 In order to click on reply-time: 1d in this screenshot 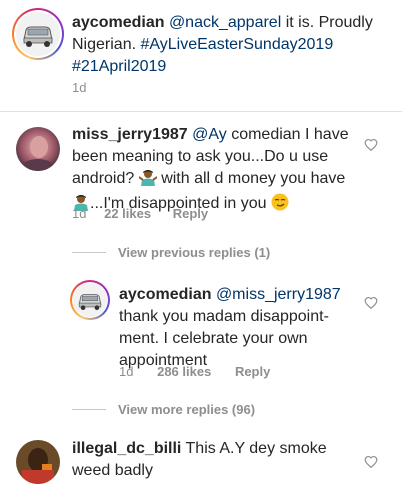, I will do `click(126, 371)`.